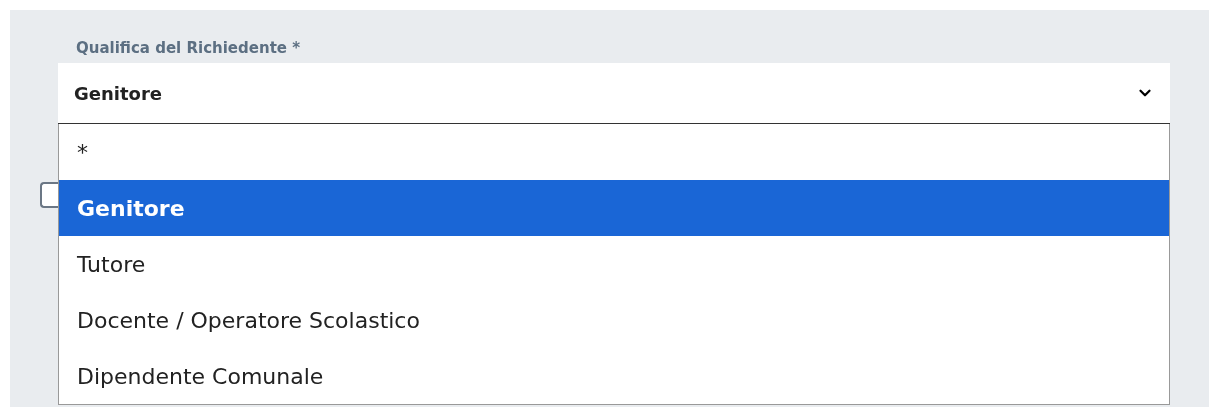  What do you see at coordinates (614, 152) in the screenshot?
I see `dropdown-option: *` at bounding box center [614, 152].